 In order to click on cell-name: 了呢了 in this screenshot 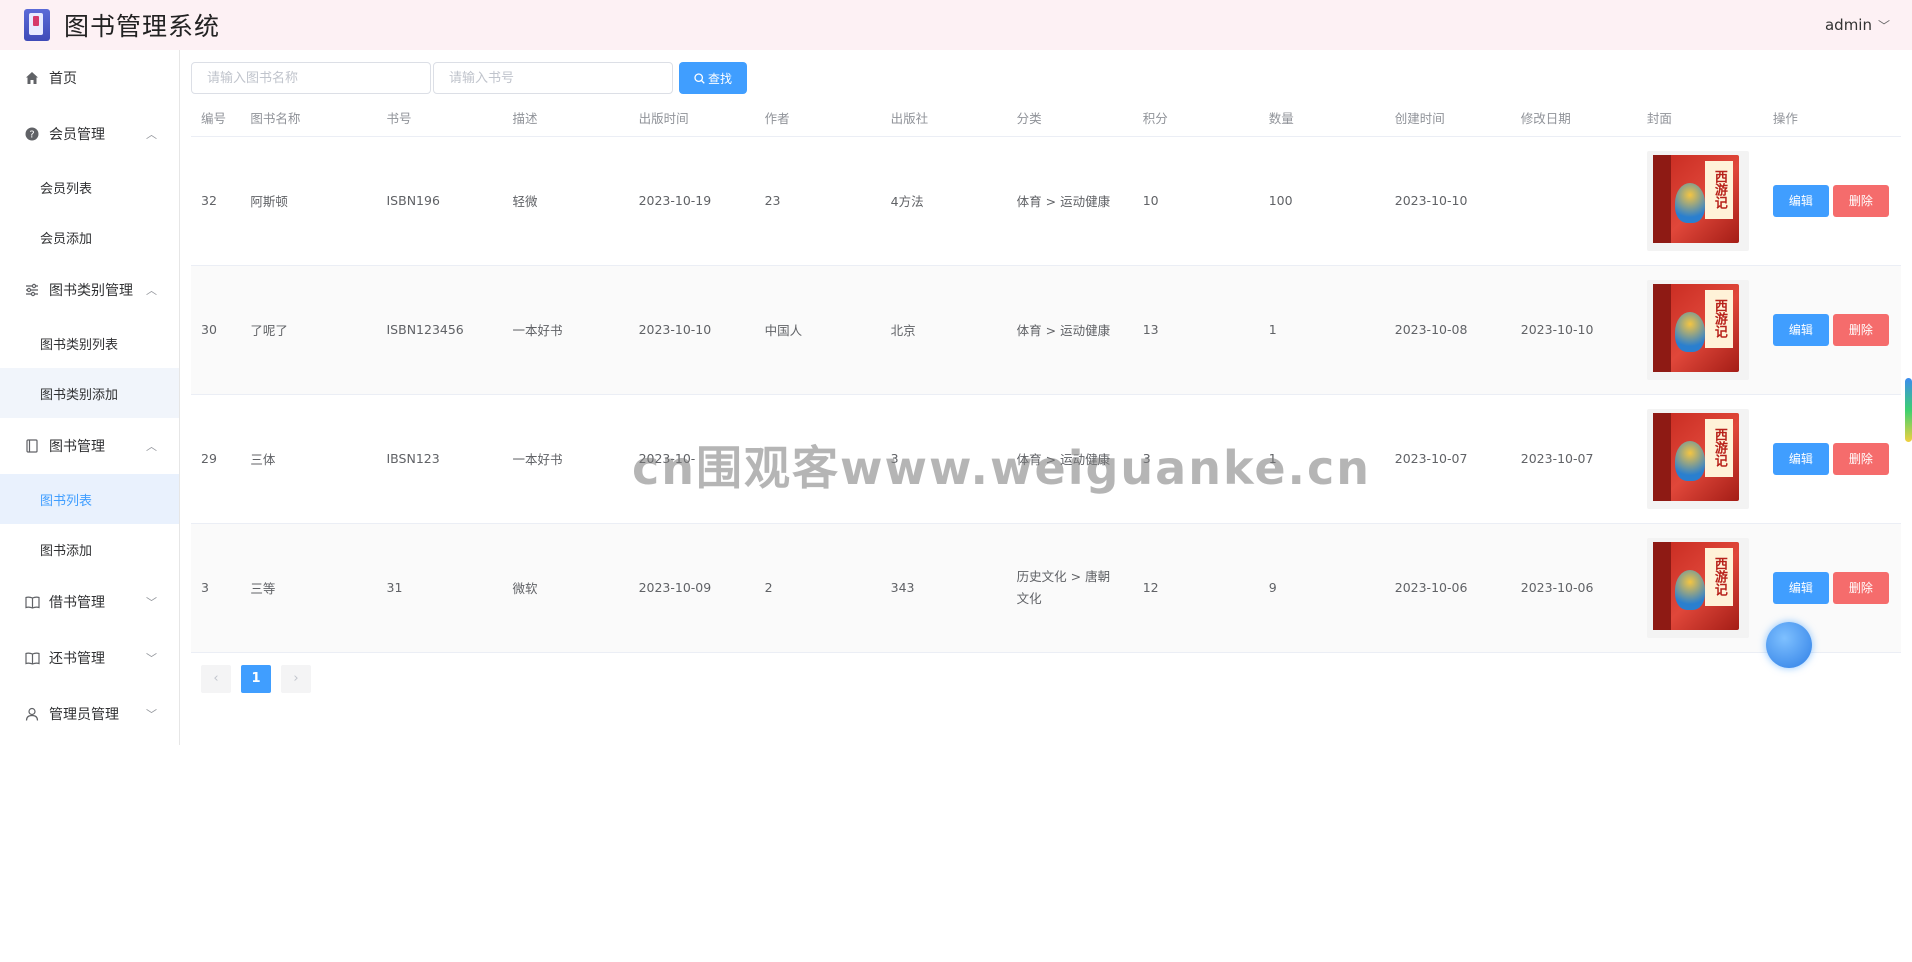, I will do `click(308, 330)`.